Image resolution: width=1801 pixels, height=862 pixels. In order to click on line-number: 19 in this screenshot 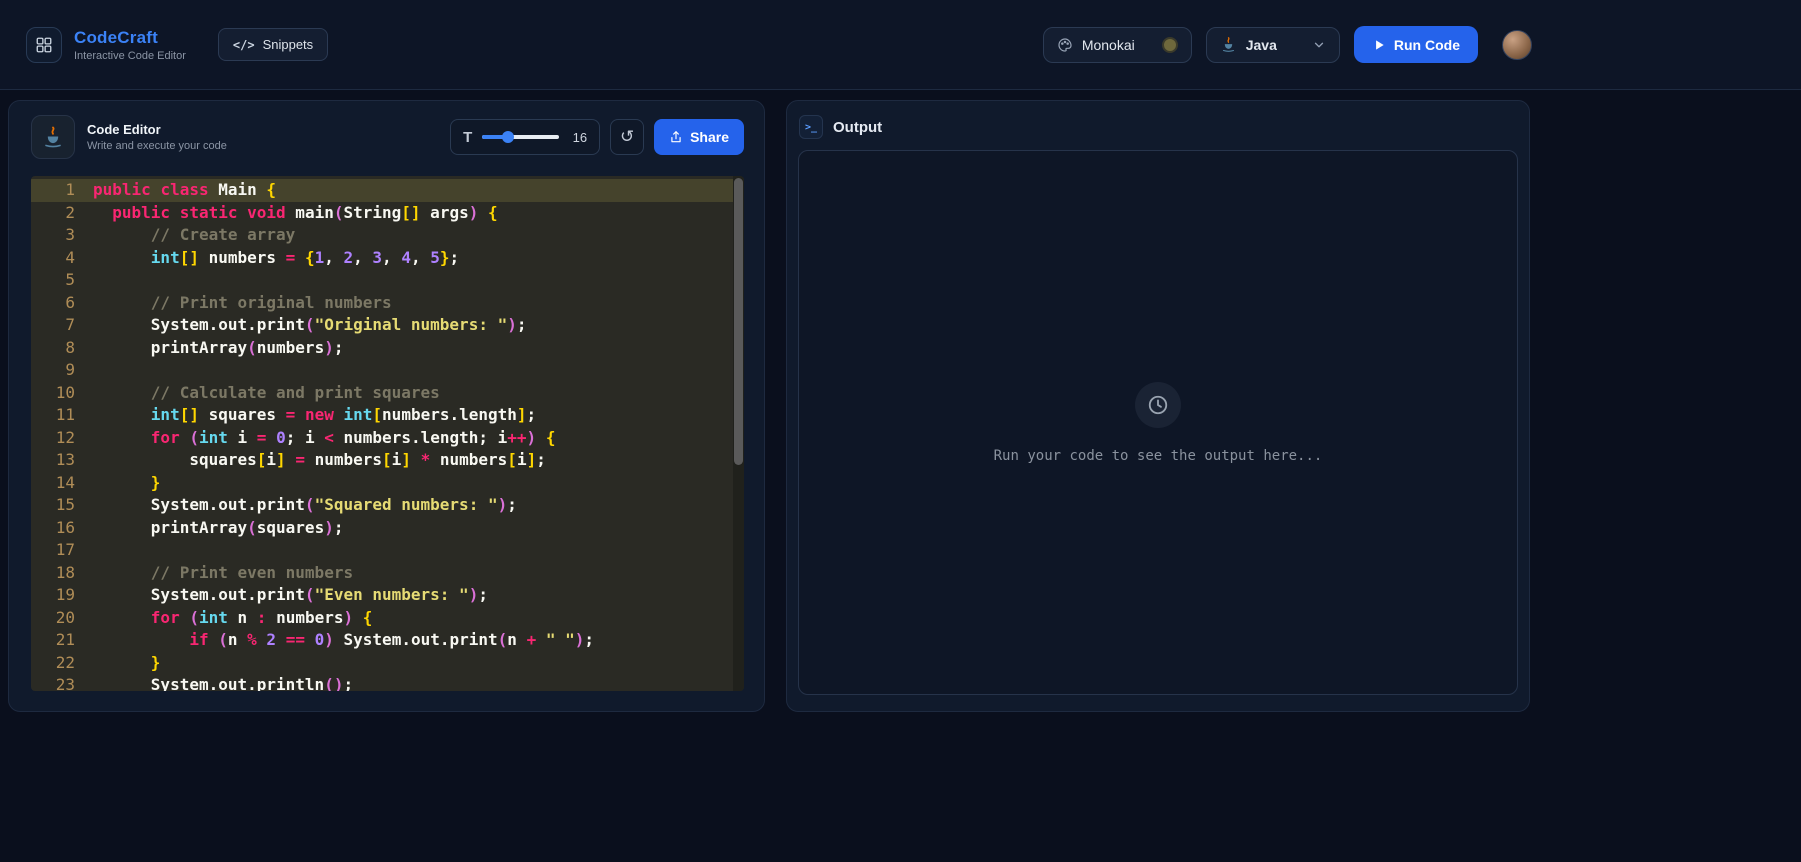, I will do `click(65, 594)`.